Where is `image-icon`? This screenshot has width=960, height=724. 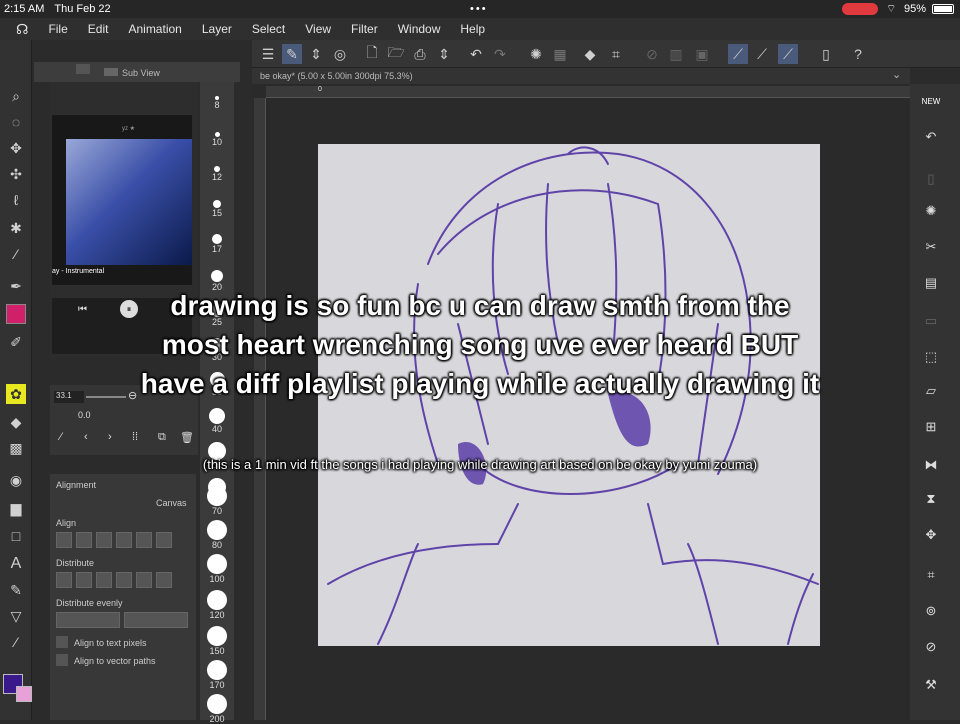 image-icon is located at coordinates (111, 72).